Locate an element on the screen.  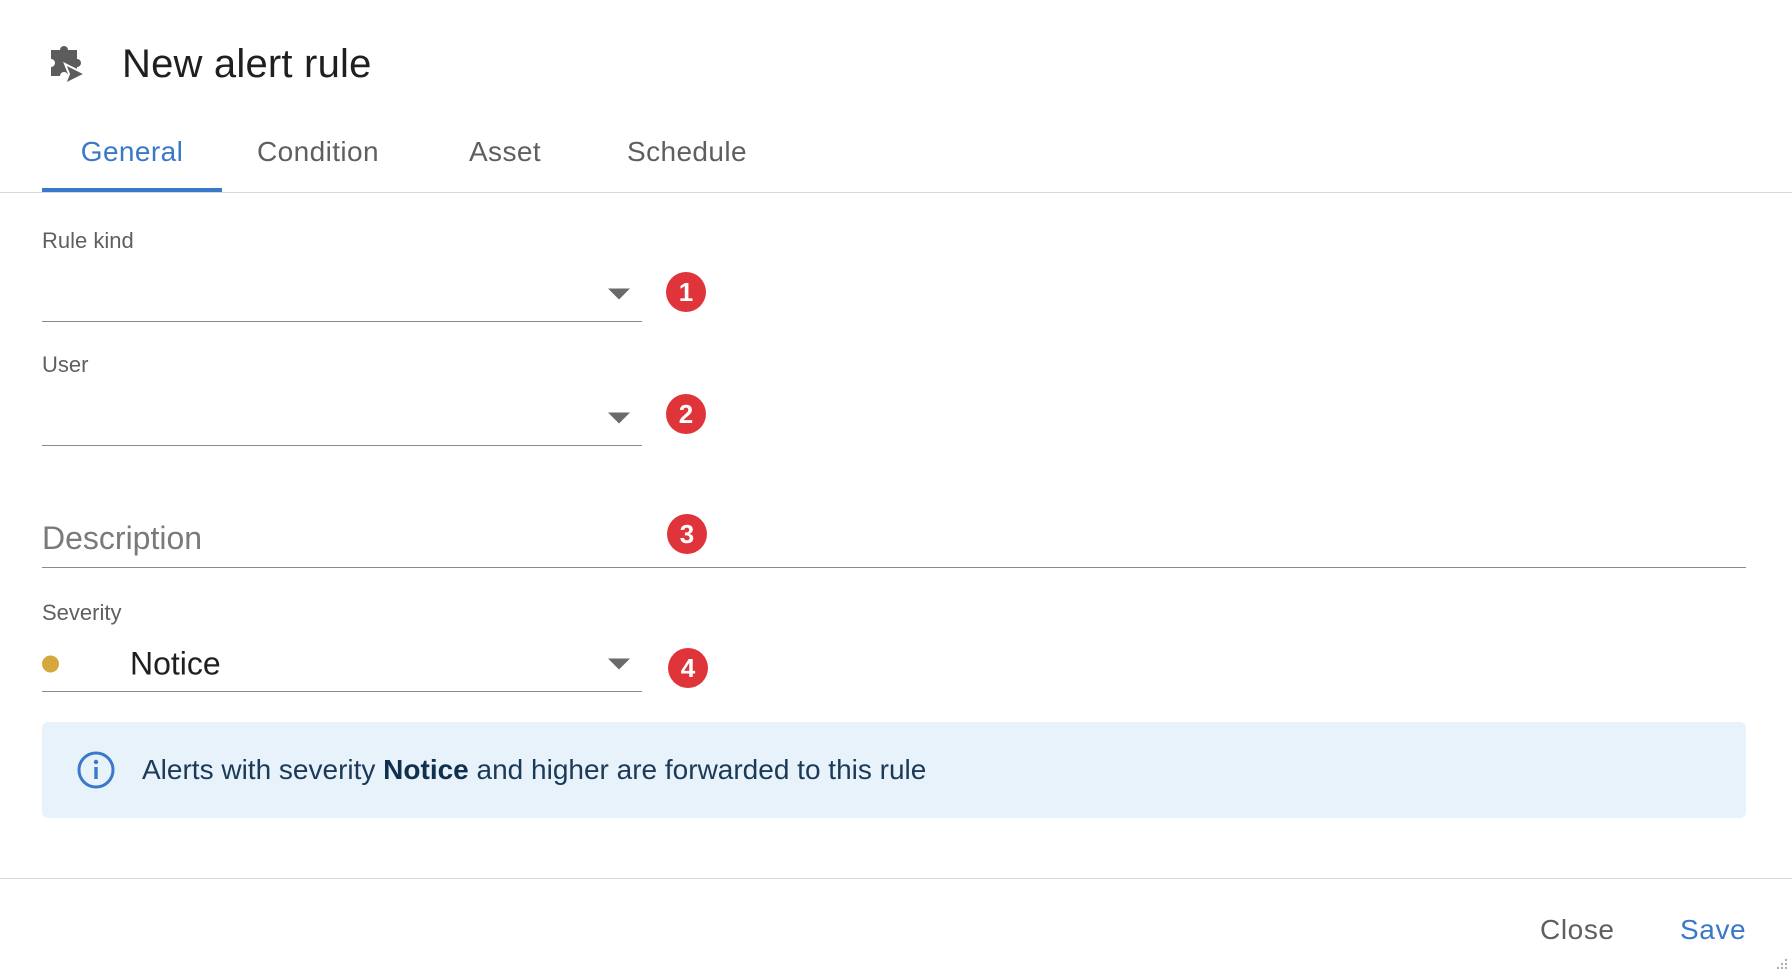
user-label: User is located at coordinates (65, 364).